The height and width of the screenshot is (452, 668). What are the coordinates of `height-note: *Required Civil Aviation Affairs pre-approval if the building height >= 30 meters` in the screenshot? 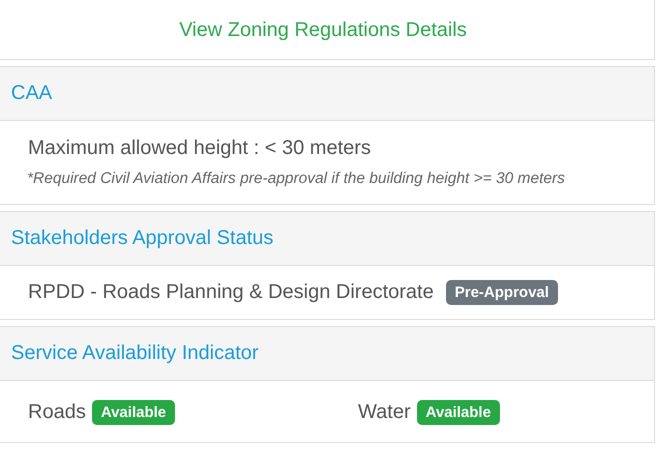 It's located at (296, 179).